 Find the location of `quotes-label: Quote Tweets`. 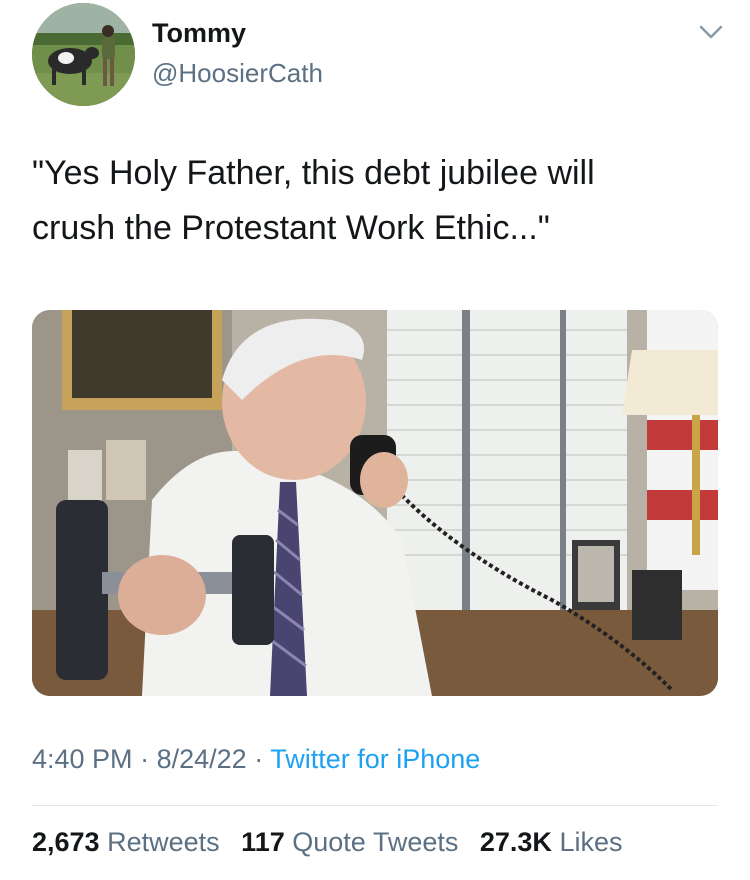

quotes-label: Quote Tweets is located at coordinates (375, 842).